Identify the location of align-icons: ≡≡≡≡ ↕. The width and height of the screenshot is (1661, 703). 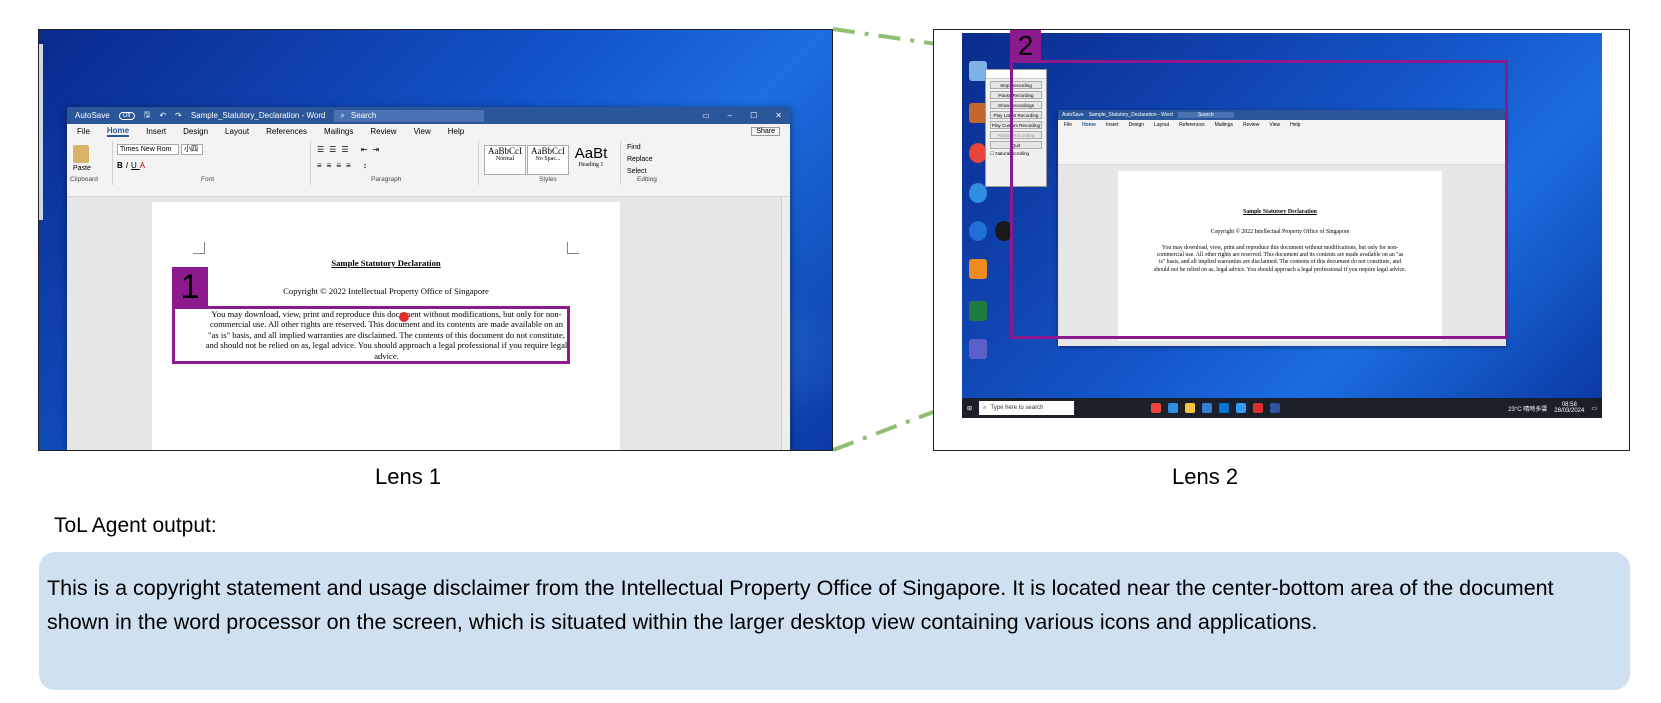
(344, 165).